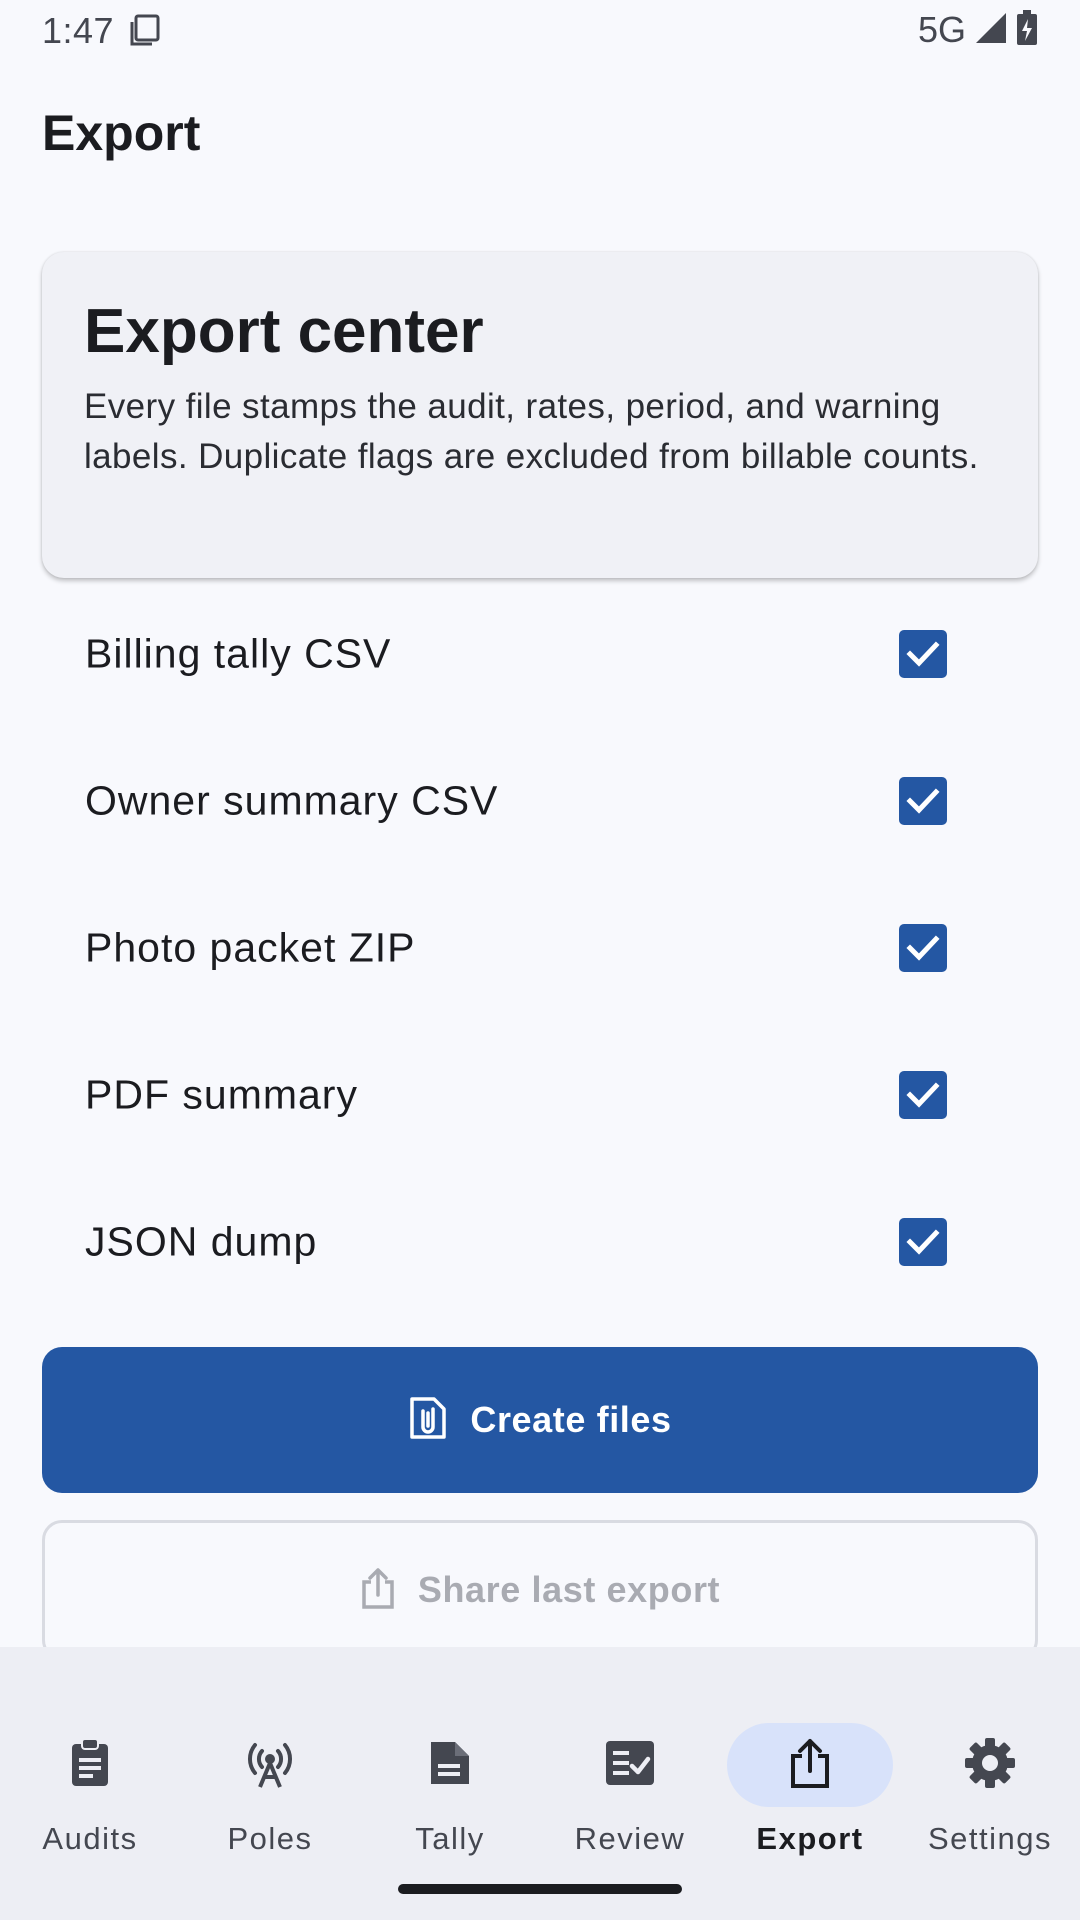  What do you see at coordinates (292, 800) in the screenshot?
I see `option-label: Owner summary CSV` at bounding box center [292, 800].